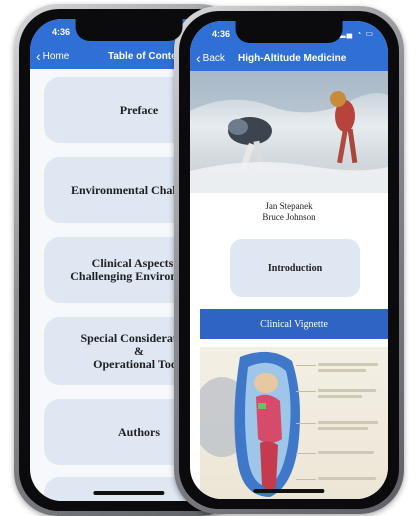  I want to click on nav-bar: ‹ Back High-Altitude Medicine, so click(289, 59).